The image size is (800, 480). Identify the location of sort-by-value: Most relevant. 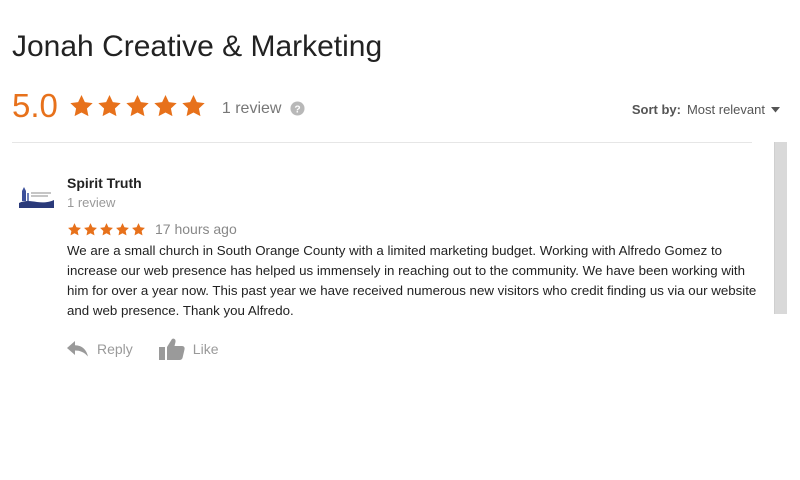
(725, 109).